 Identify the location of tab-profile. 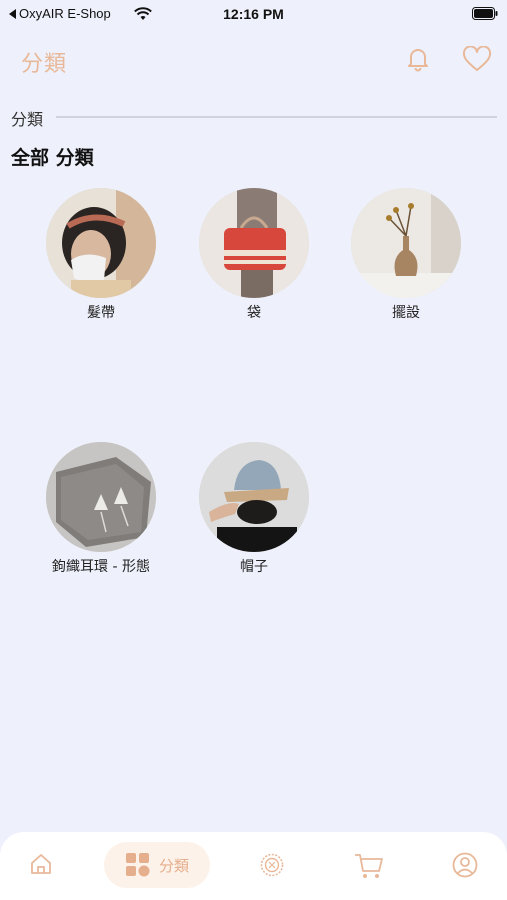
(465, 865).